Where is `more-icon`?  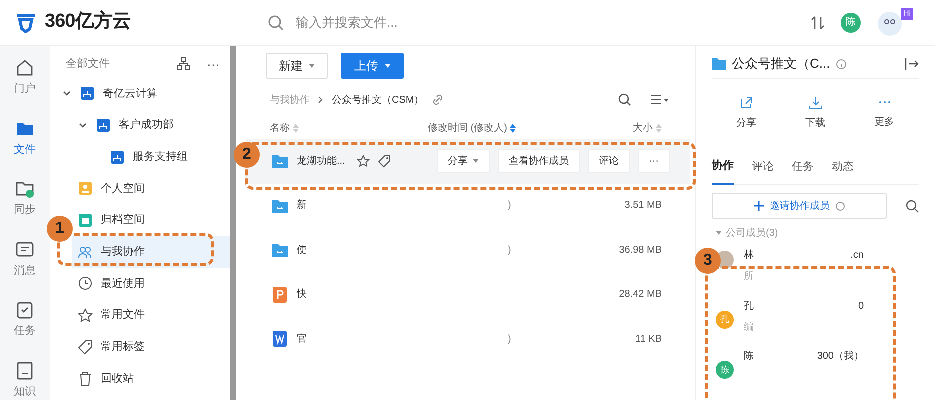
more-icon is located at coordinates (884, 102).